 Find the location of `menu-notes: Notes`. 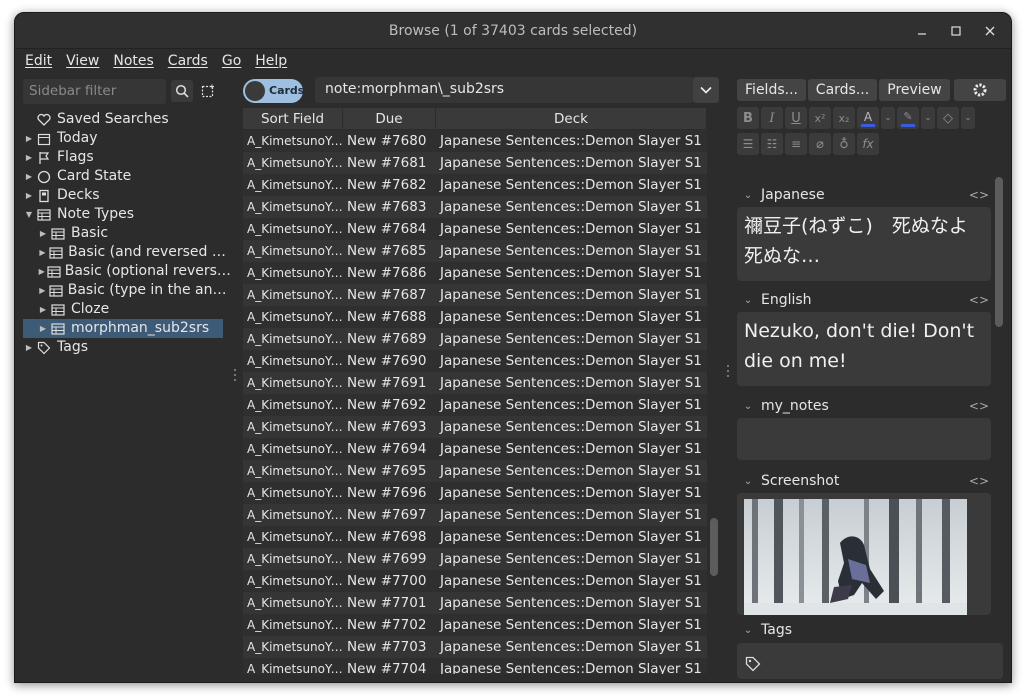

menu-notes: Notes is located at coordinates (133, 61).